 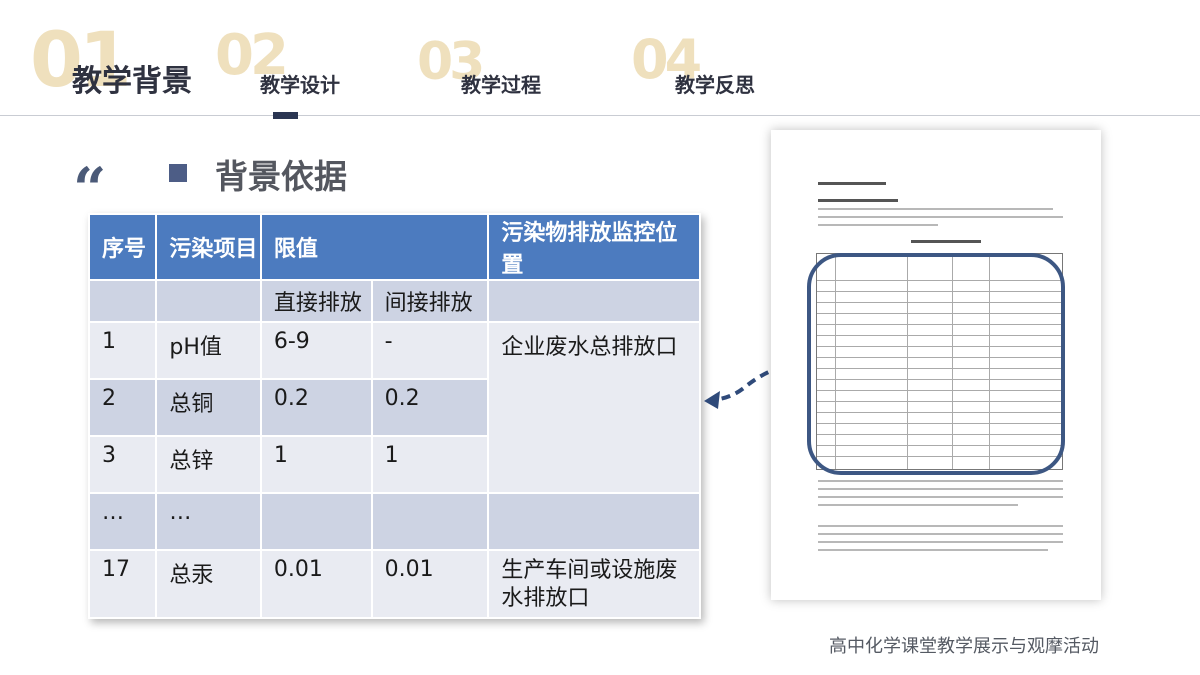 I want to click on cell-indirect: 0.2, so click(x=430, y=407).